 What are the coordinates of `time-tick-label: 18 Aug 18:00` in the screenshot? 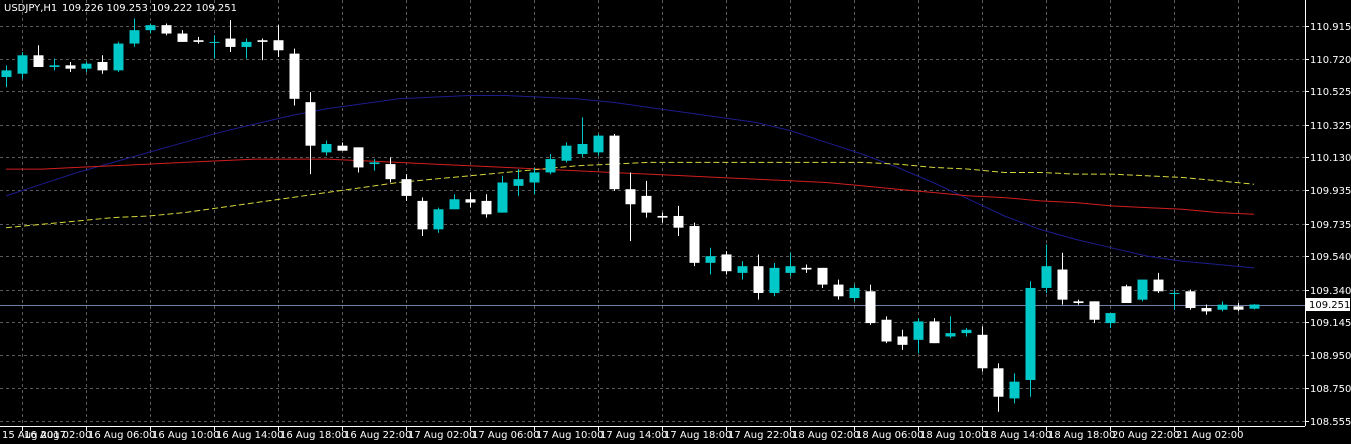 It's located at (1081, 435).